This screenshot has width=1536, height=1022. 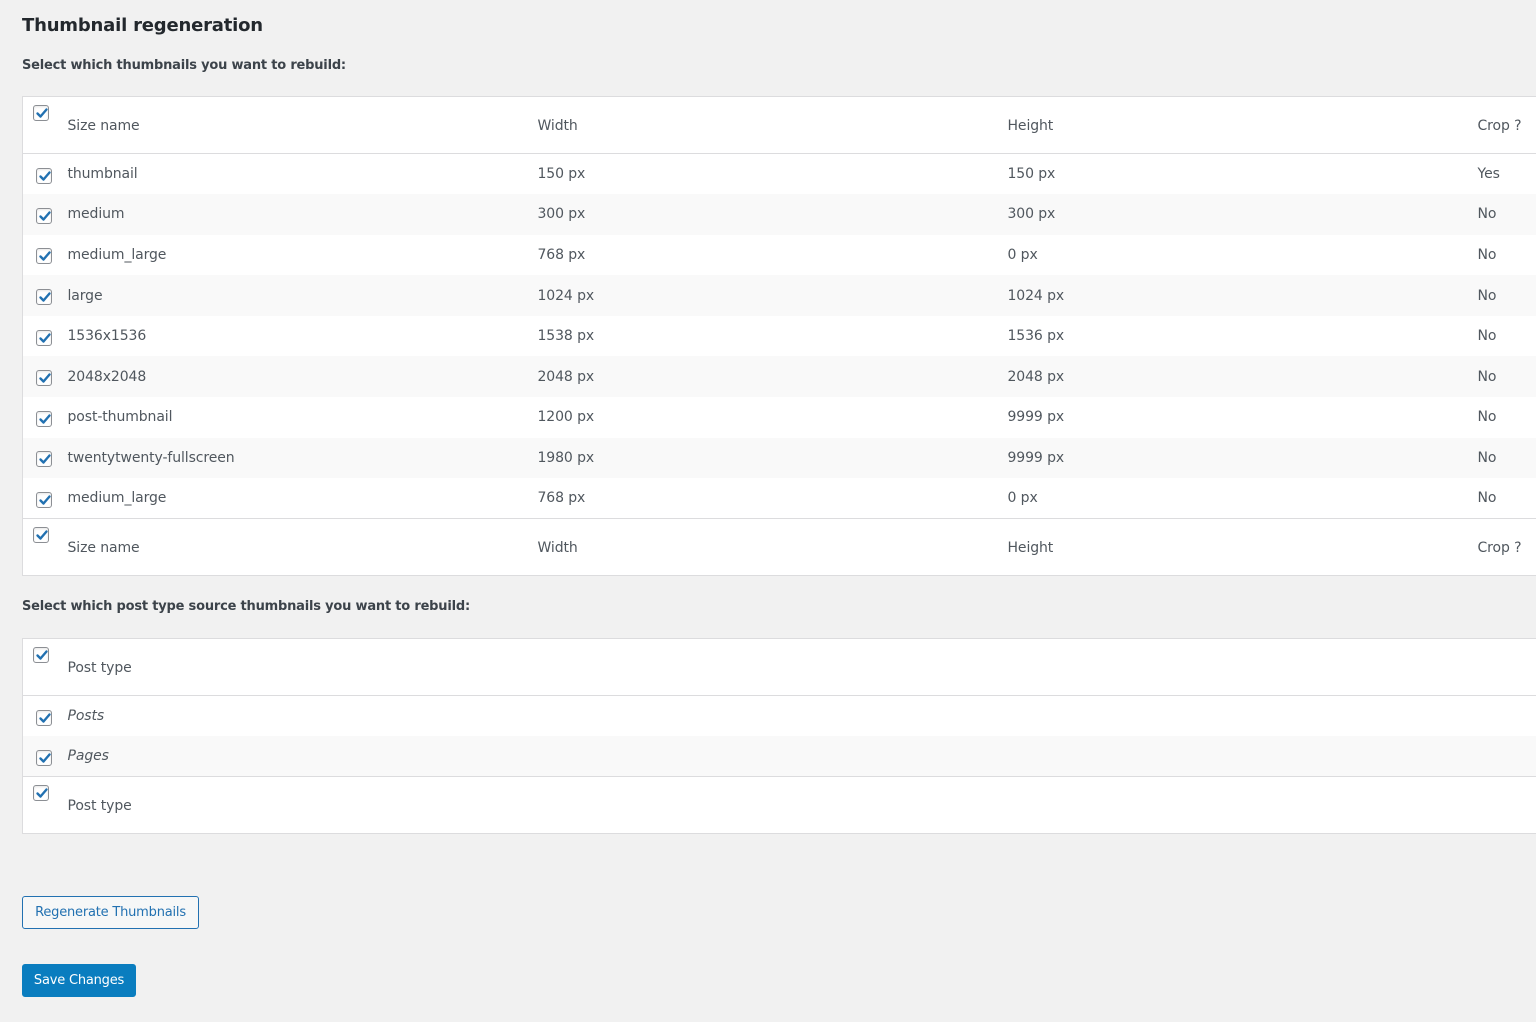 I want to click on table-row: Posts, so click(x=779, y=716).